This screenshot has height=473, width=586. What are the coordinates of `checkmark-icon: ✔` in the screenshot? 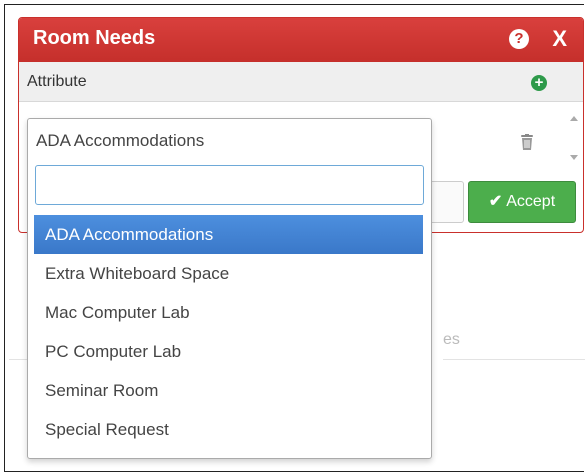 It's located at (495, 201).